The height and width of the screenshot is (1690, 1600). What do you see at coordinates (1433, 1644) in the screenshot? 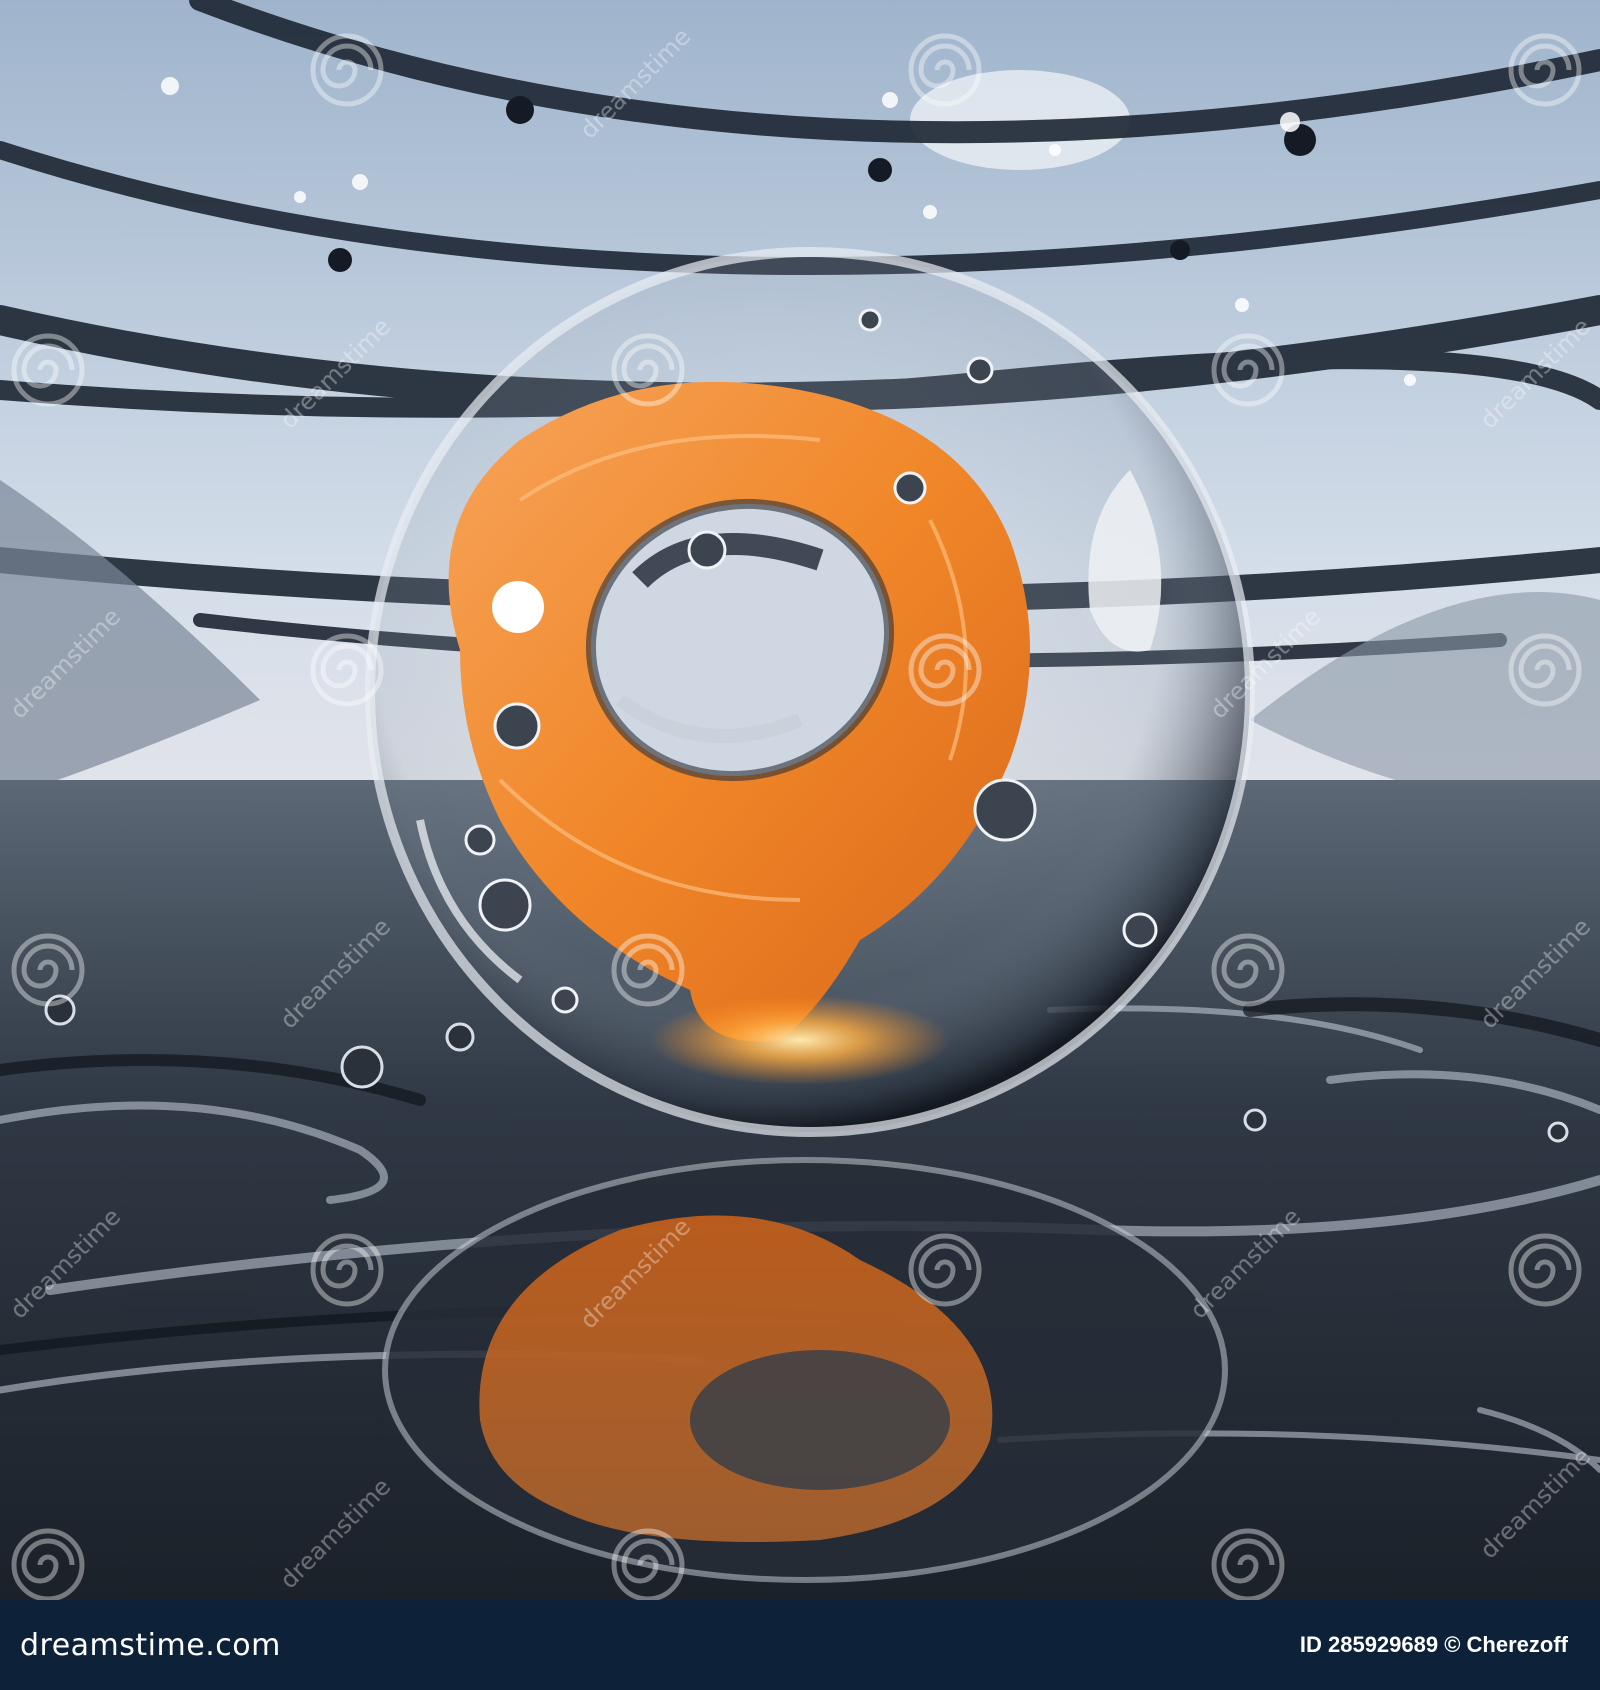
I see `image-credit: ID 285929689 © Cherezoff` at bounding box center [1433, 1644].